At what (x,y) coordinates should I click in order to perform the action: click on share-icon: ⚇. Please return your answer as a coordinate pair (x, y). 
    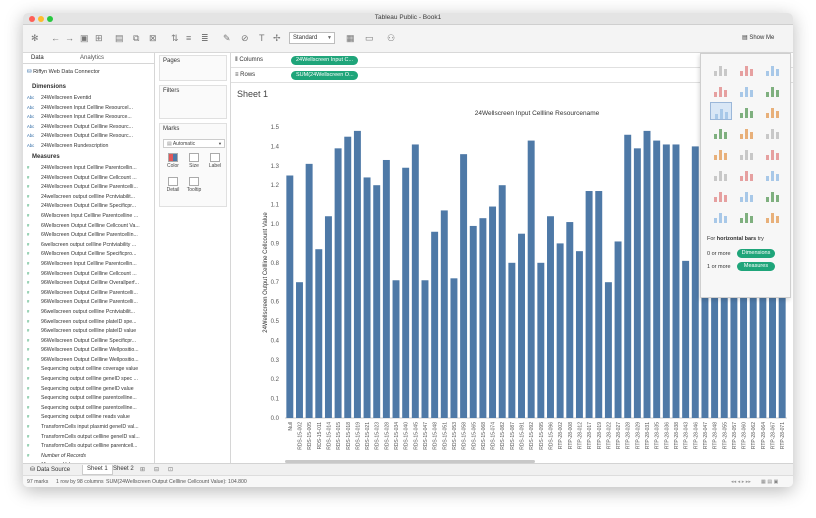
    Looking at the image, I should click on (391, 38).